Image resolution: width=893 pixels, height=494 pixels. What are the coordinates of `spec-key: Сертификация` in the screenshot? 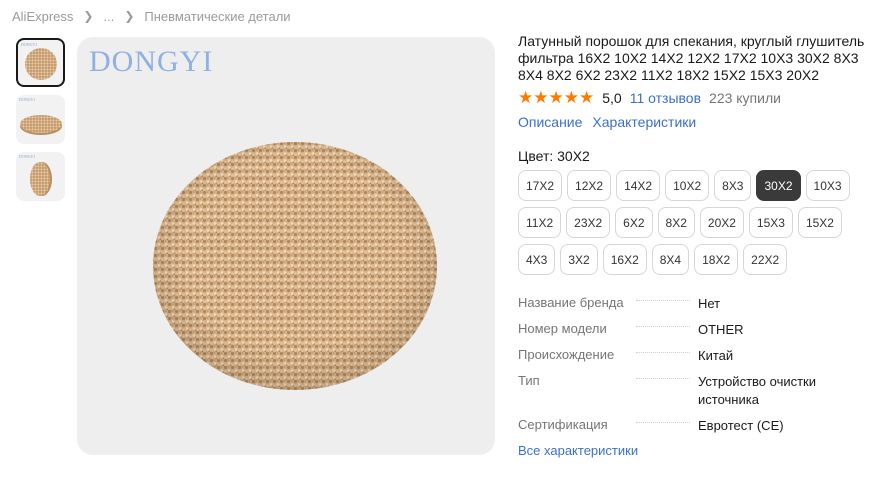 It's located at (608, 424).